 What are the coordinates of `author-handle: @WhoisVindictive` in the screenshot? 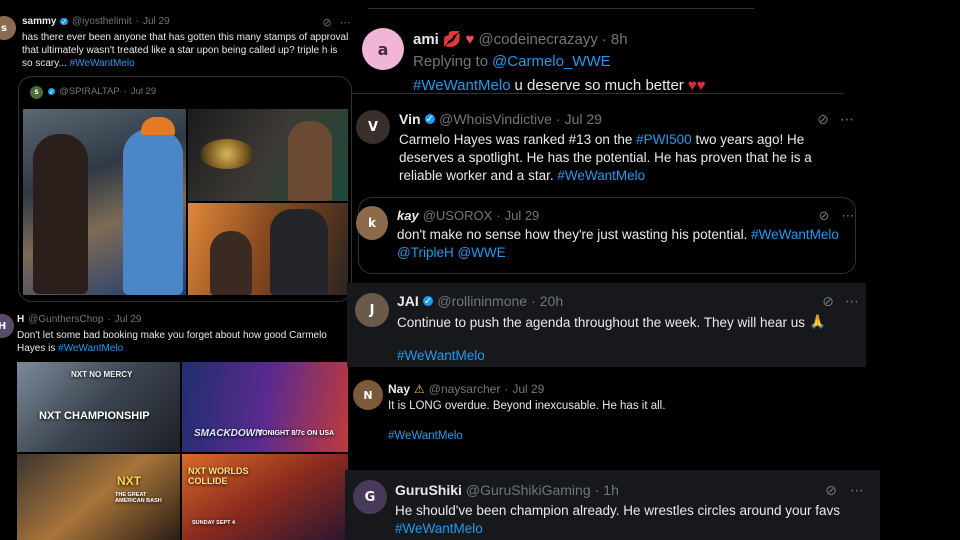 It's located at (495, 119).